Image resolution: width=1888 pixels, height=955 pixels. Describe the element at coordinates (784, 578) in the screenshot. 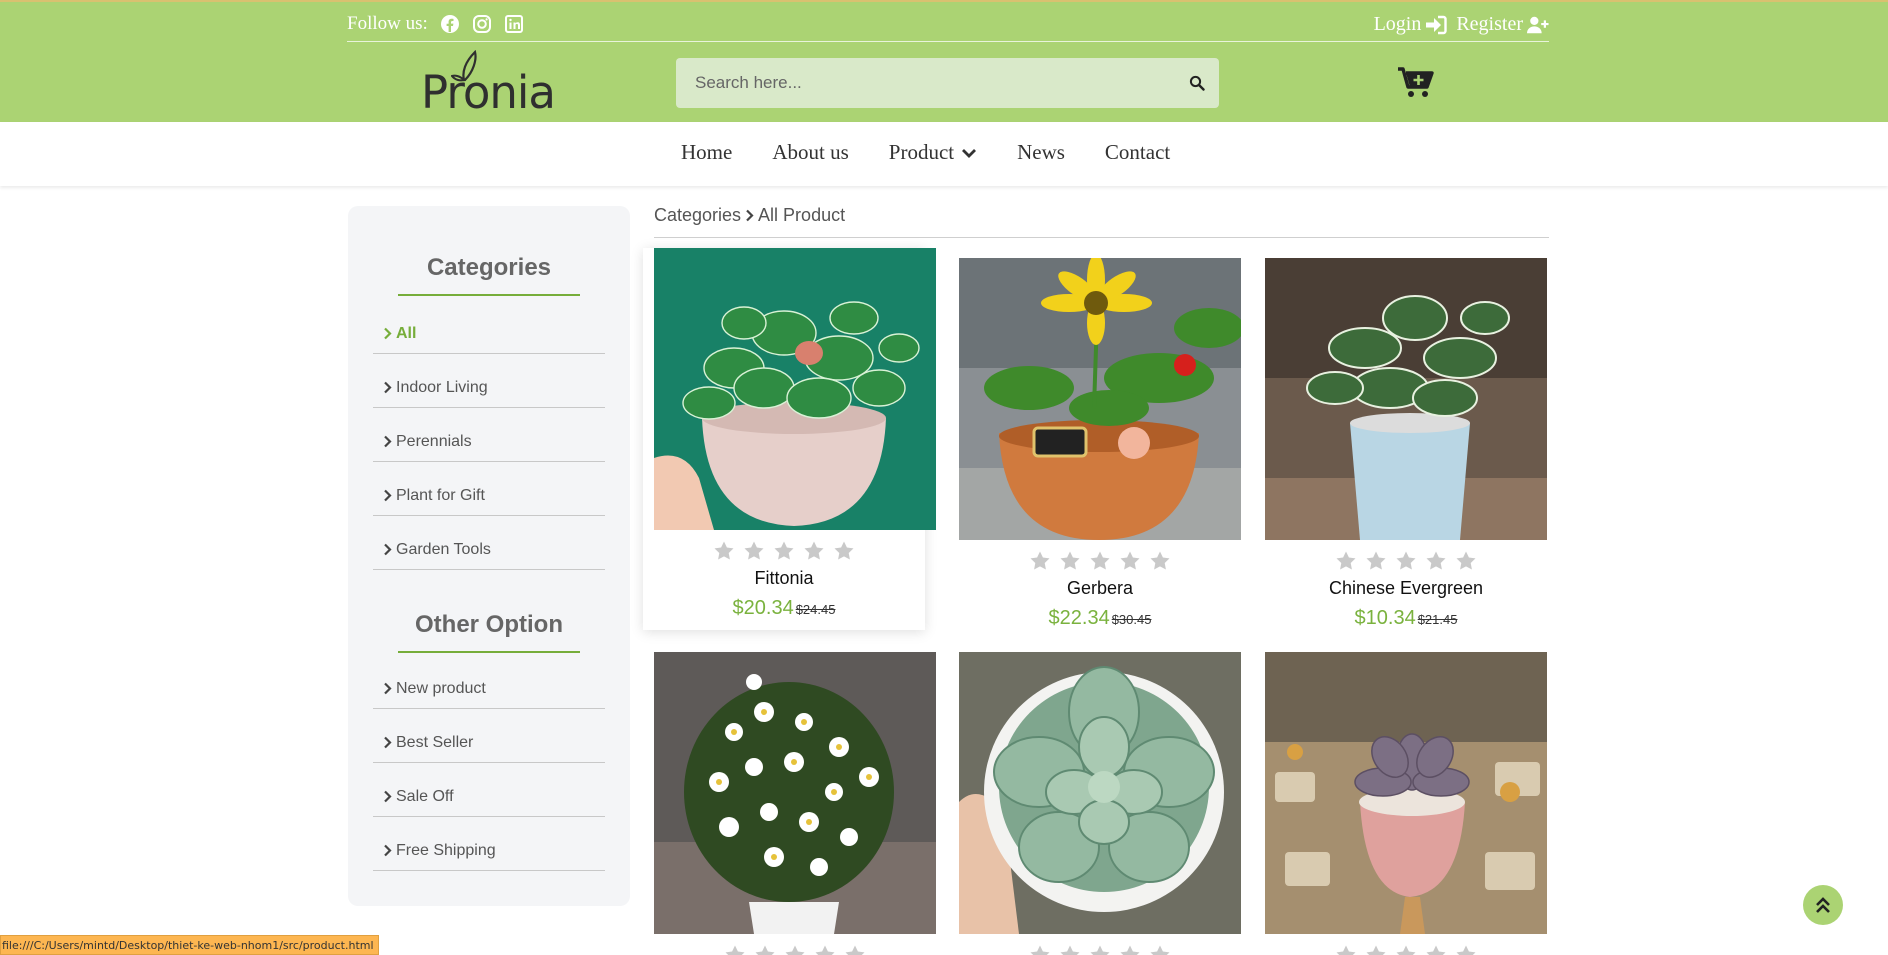

I see `product-name: Fittonia` at that location.